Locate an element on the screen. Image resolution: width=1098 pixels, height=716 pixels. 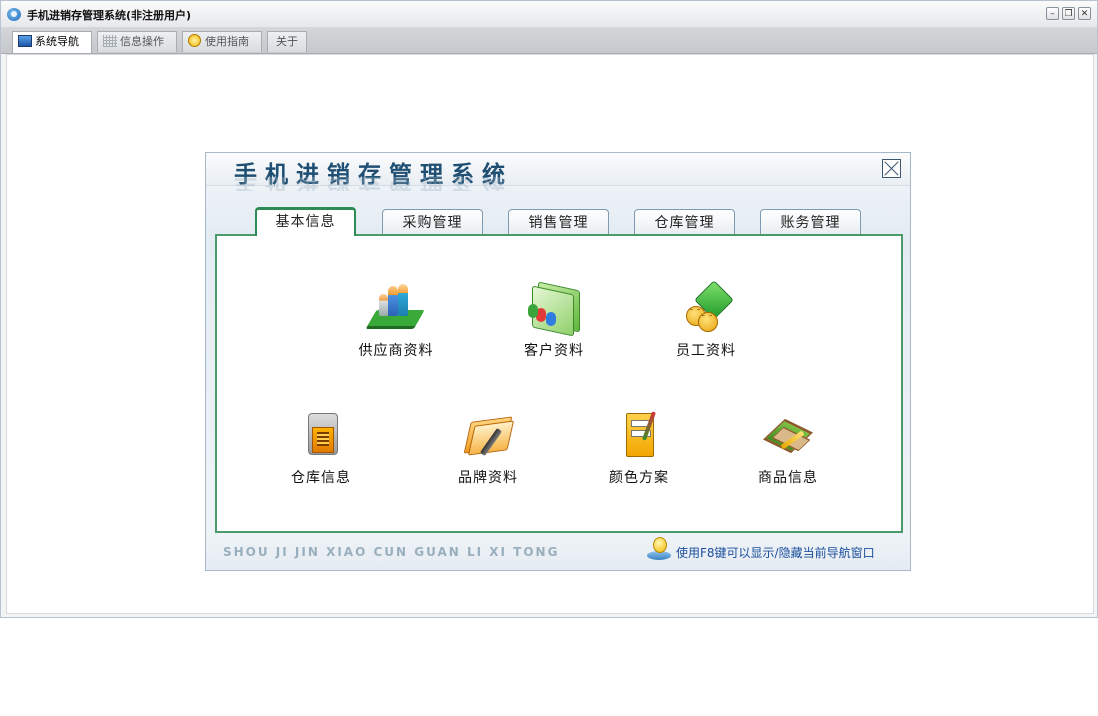
supplier-icon is located at coordinates (396, 310).